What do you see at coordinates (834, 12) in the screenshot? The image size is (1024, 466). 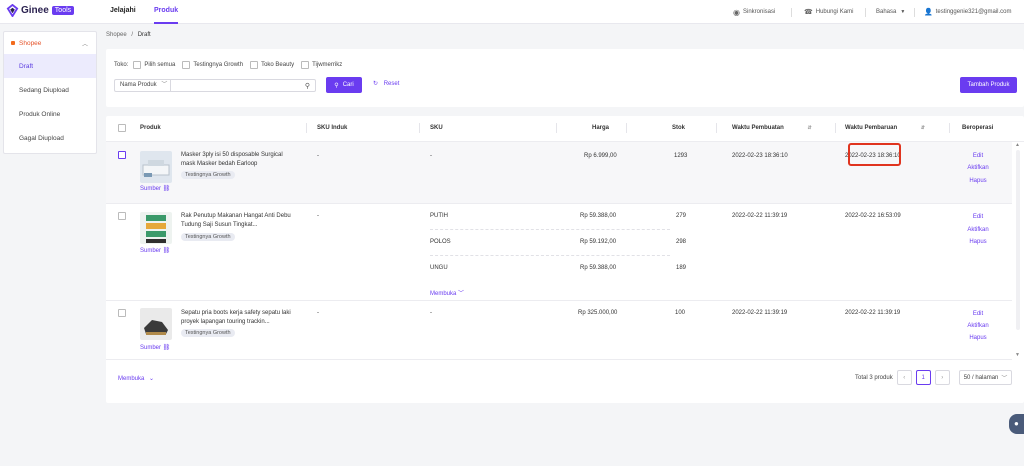 I see `contact-label: Hubungi Kami` at bounding box center [834, 12].